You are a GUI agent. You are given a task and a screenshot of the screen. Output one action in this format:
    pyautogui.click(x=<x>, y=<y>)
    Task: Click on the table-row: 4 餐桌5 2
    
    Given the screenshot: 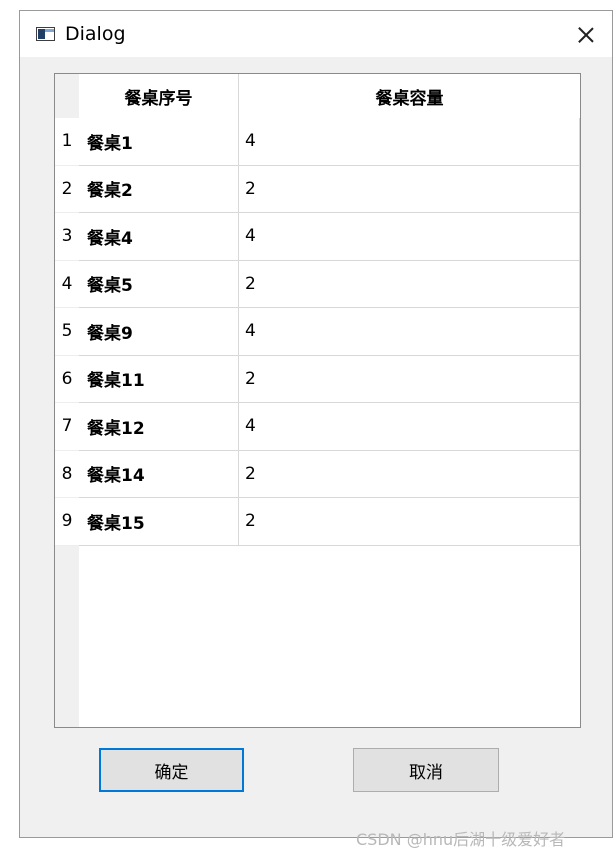 What is the action you would take?
    pyautogui.click(x=317, y=284)
    